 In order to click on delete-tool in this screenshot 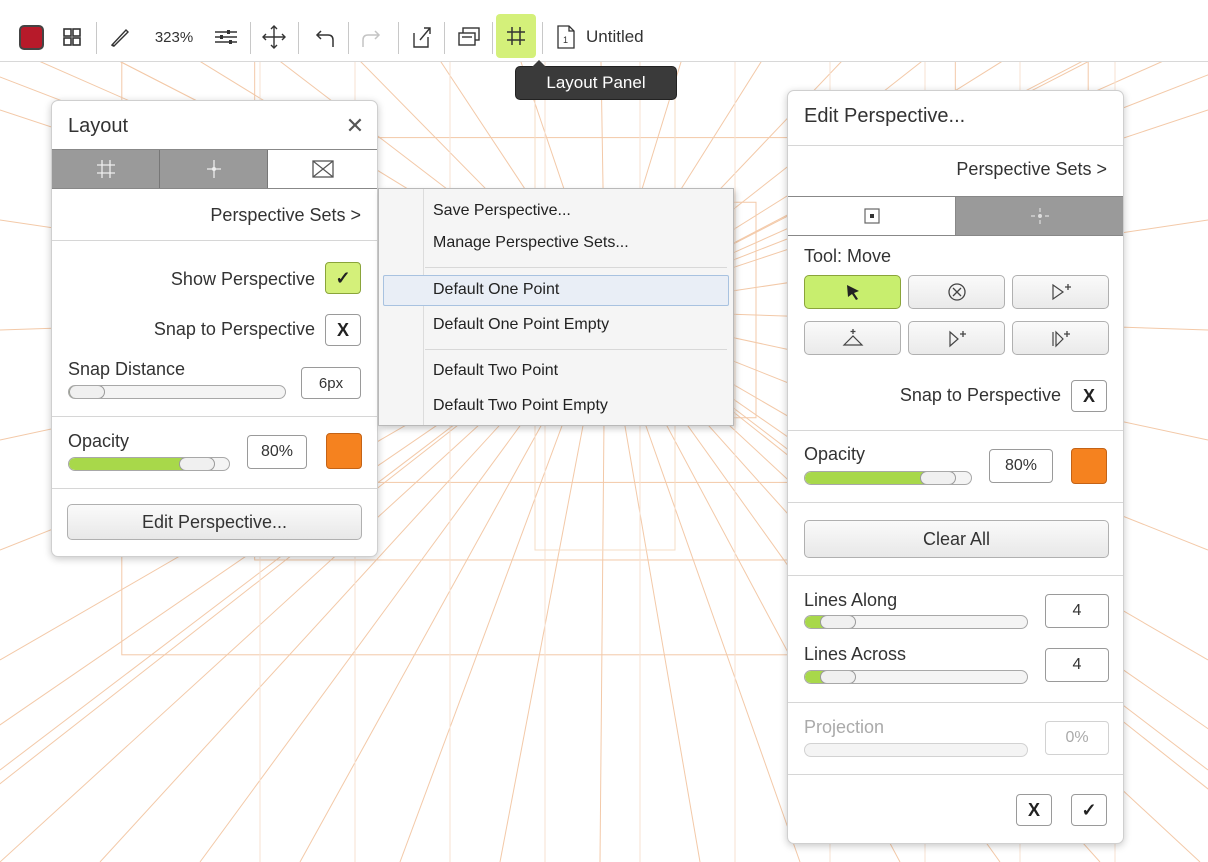, I will do `click(956, 292)`.